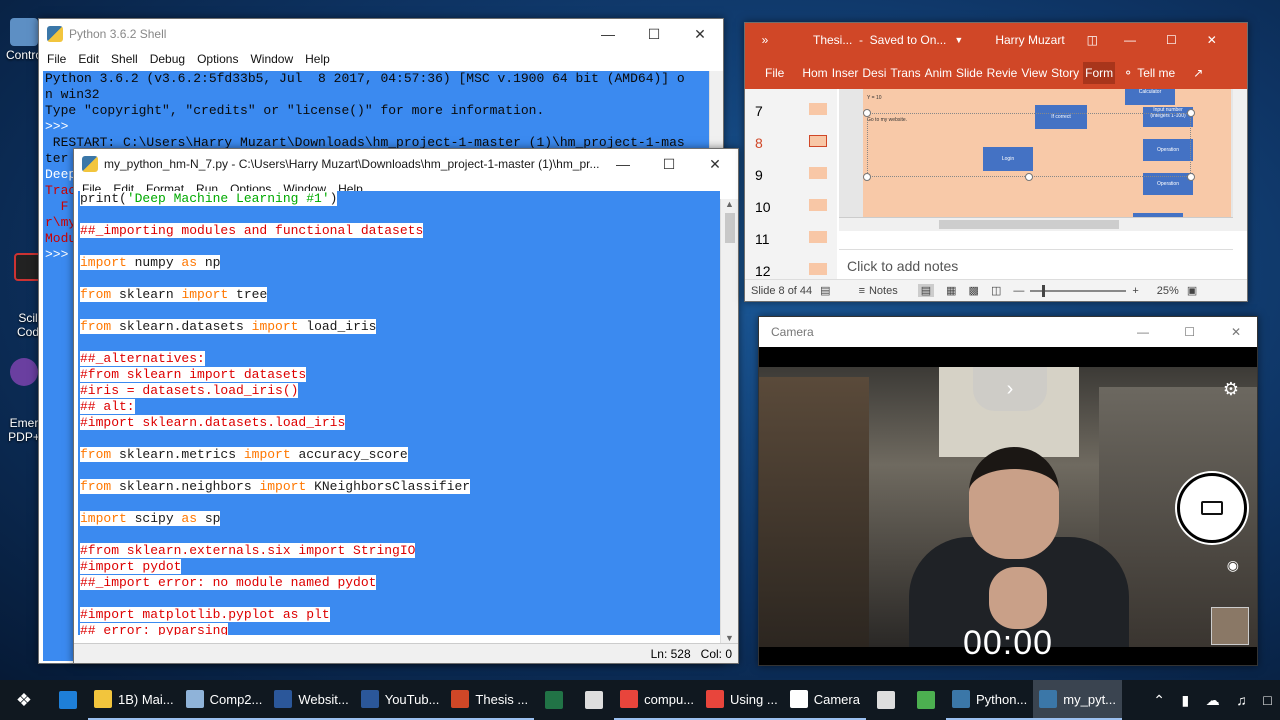 This screenshot has width=1280, height=720. What do you see at coordinates (1065, 73) in the screenshot?
I see `tab-storyboard: Story` at bounding box center [1065, 73].